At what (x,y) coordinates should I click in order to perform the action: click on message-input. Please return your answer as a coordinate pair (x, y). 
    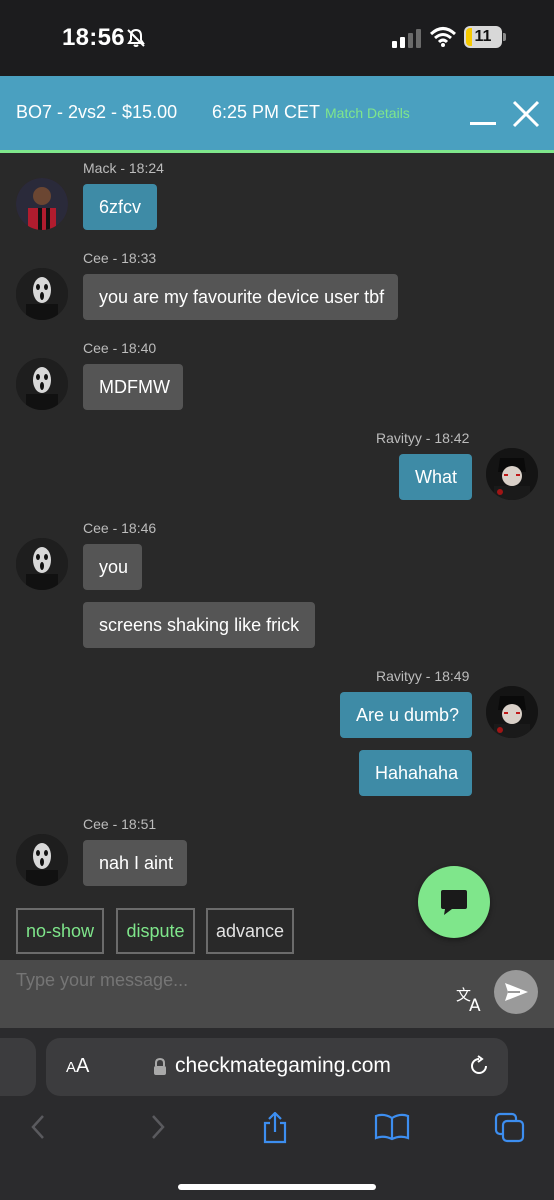
    Looking at the image, I should click on (226, 980).